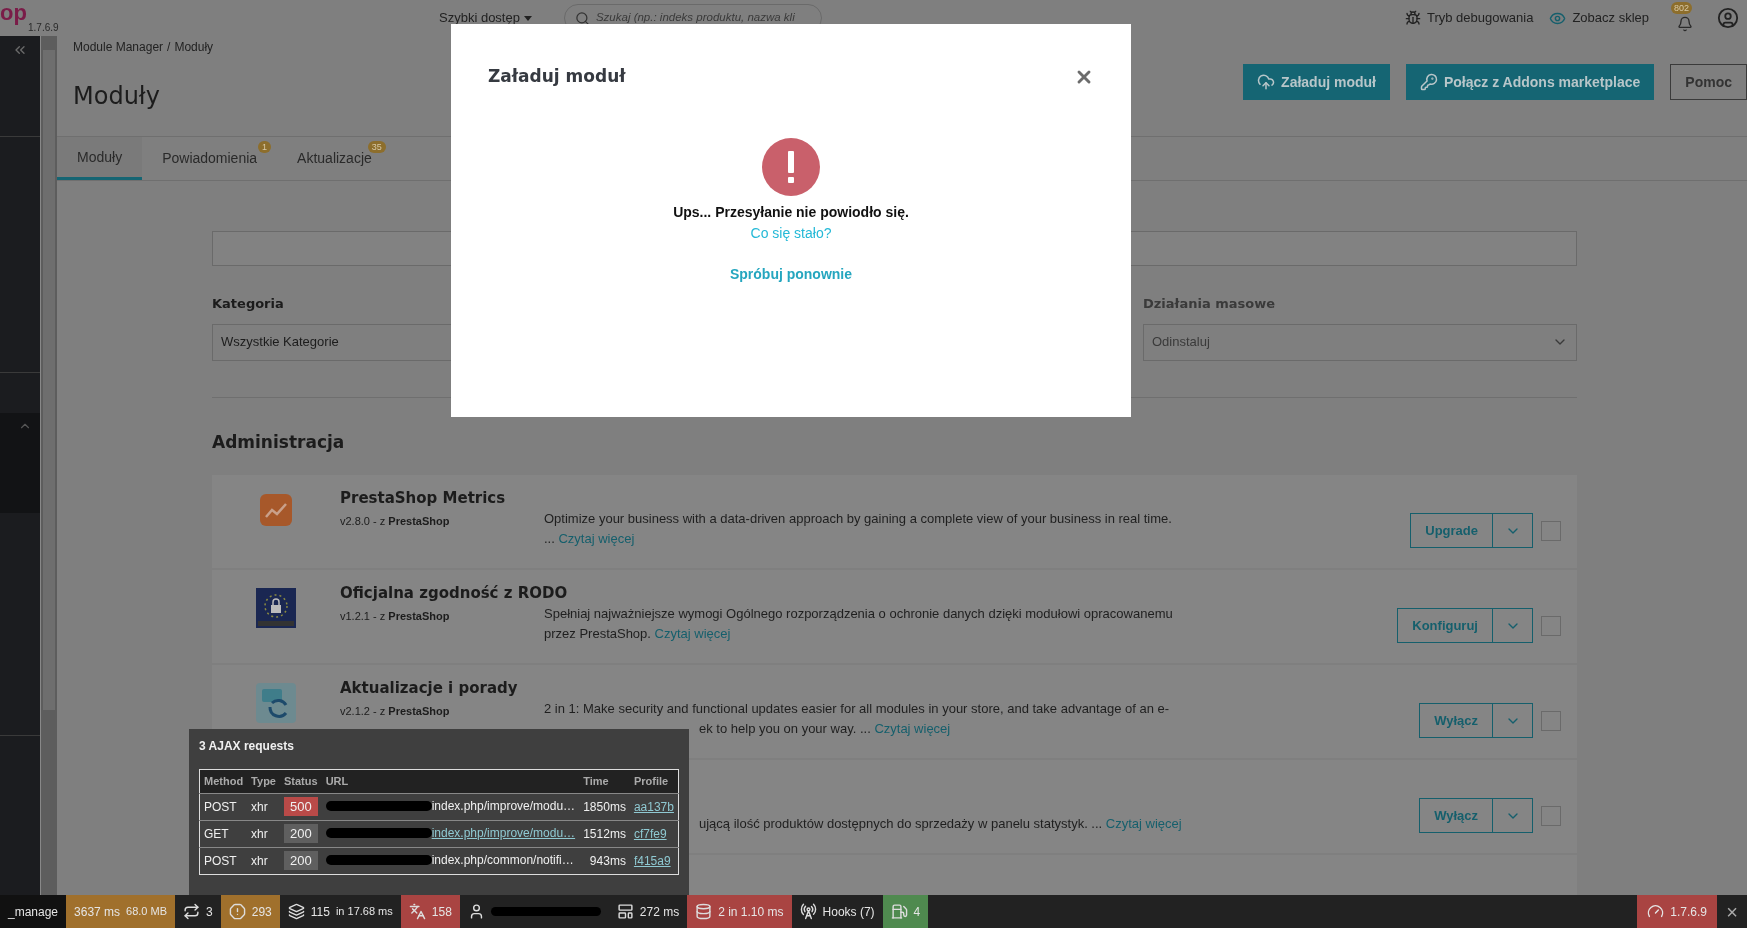  I want to click on module-description: 2 in 1: Make security and functional updates easier for all modules in your store, and take advantage of an e-, so click(857, 709).